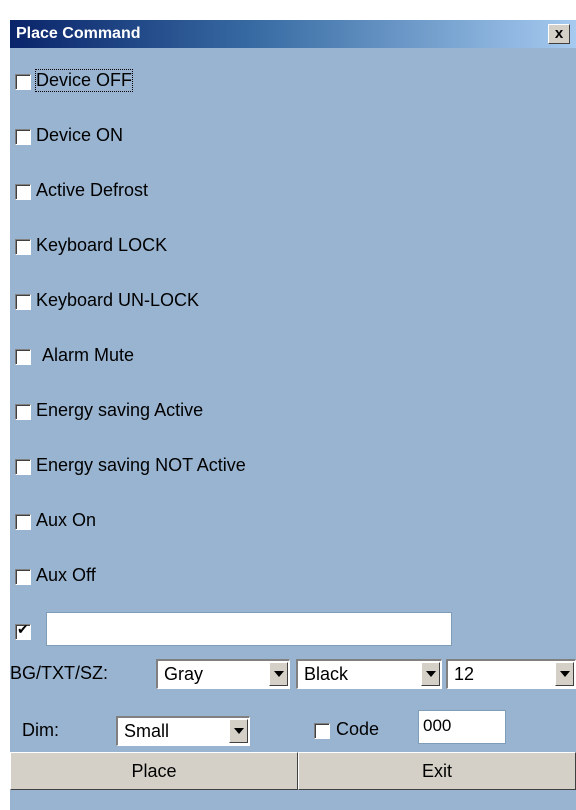  Describe the element at coordinates (92, 190) in the screenshot. I see `active-defrost-label: Active Defrost` at that location.